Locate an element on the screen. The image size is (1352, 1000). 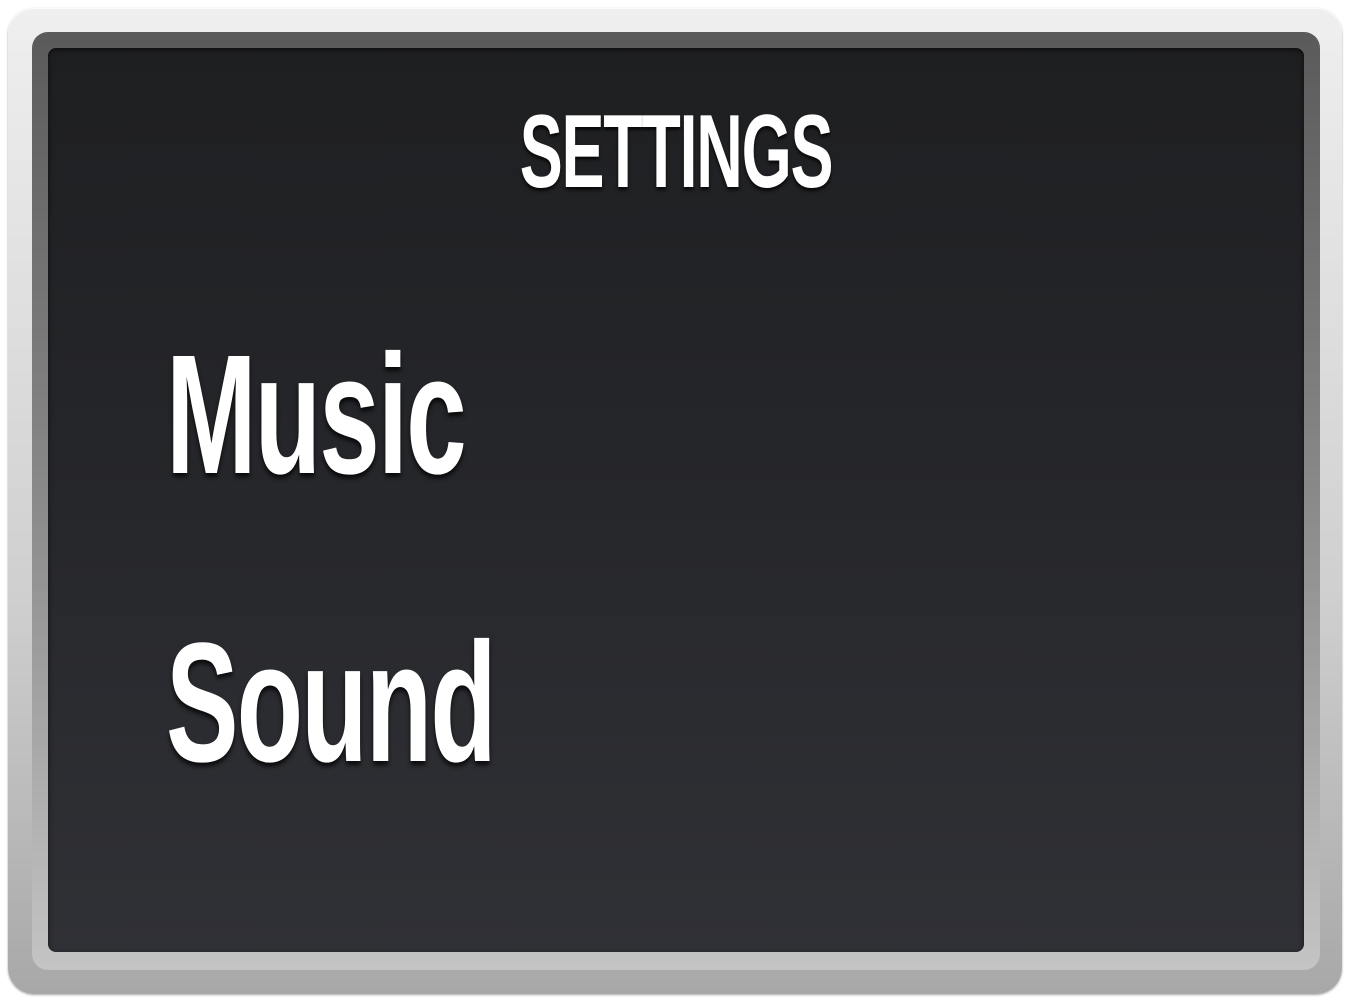
sound-menu-item: Sound is located at coordinates (331, 703).